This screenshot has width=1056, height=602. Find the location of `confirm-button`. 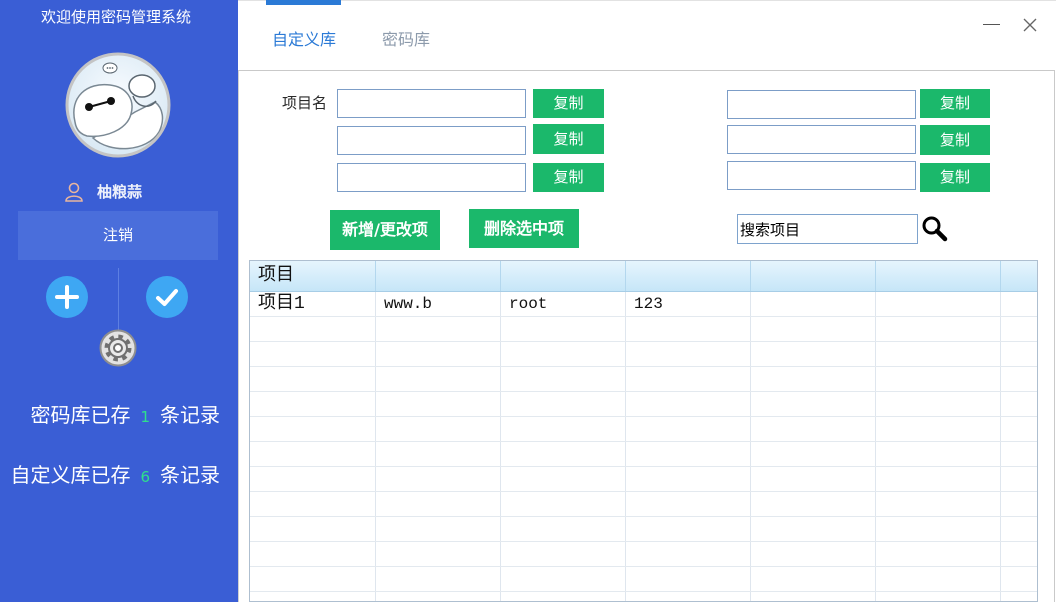

confirm-button is located at coordinates (167, 297).